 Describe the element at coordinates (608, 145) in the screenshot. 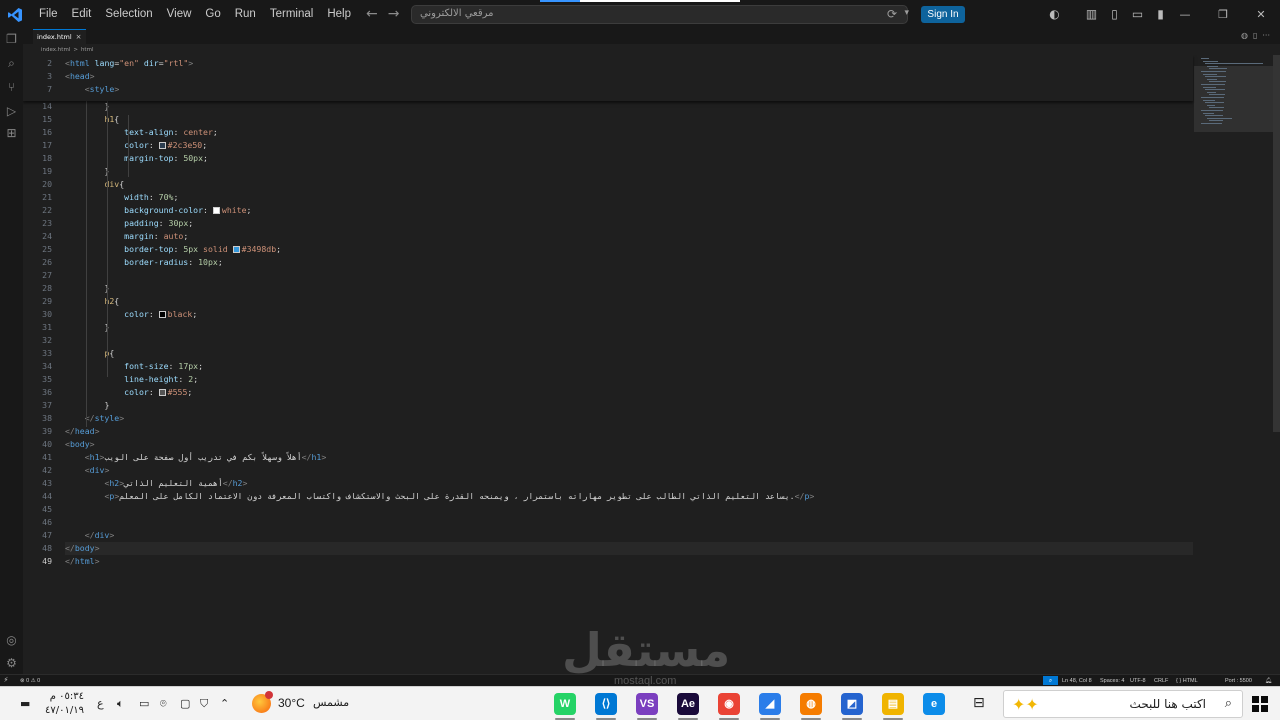

I see `code-line: 17 color: #2c3e50;` at that location.